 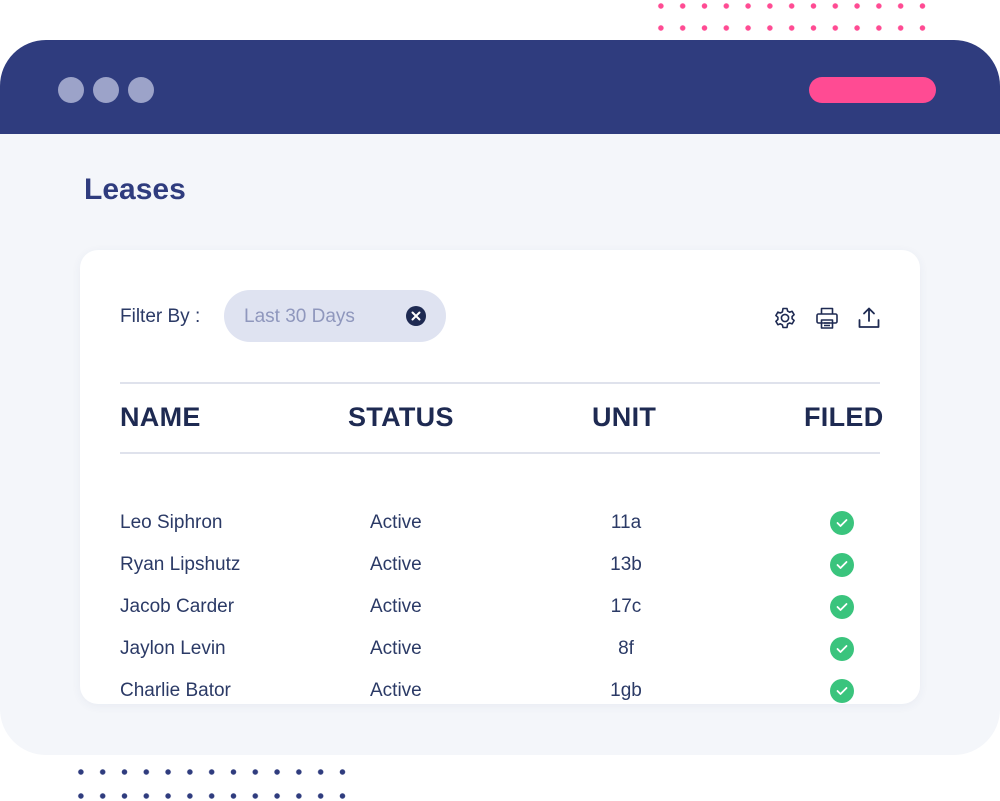 I want to click on row-unit: 17c, so click(x=626, y=606).